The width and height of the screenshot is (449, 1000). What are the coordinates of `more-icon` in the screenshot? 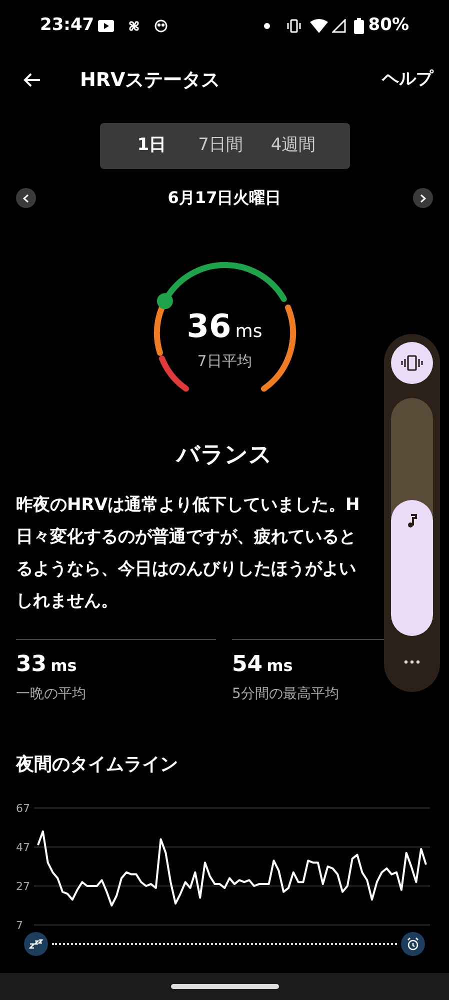 It's located at (412, 662).